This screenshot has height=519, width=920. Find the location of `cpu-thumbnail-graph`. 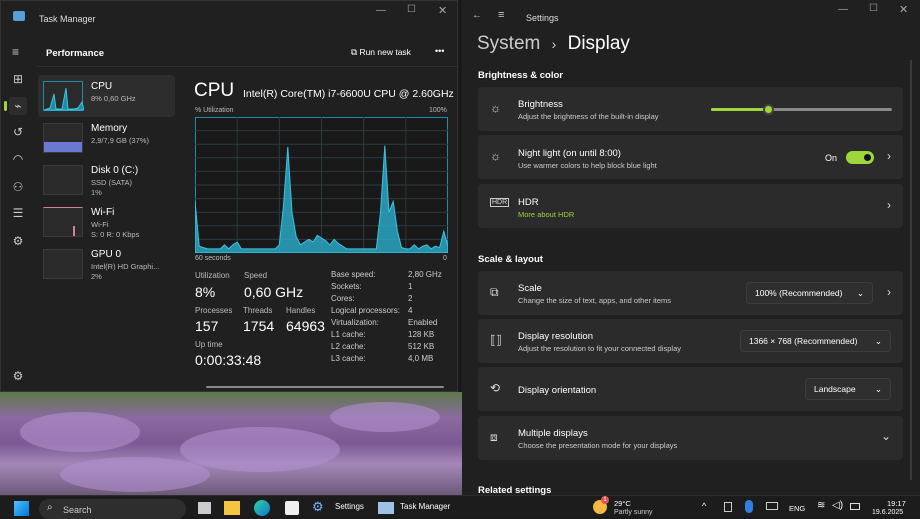

cpu-thumbnail-graph is located at coordinates (64, 96).